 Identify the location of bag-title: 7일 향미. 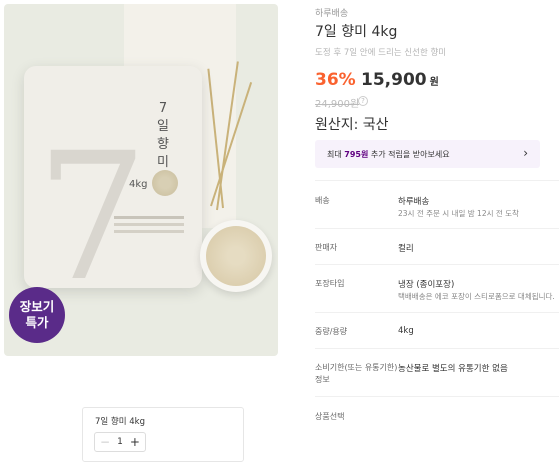
(163, 135).